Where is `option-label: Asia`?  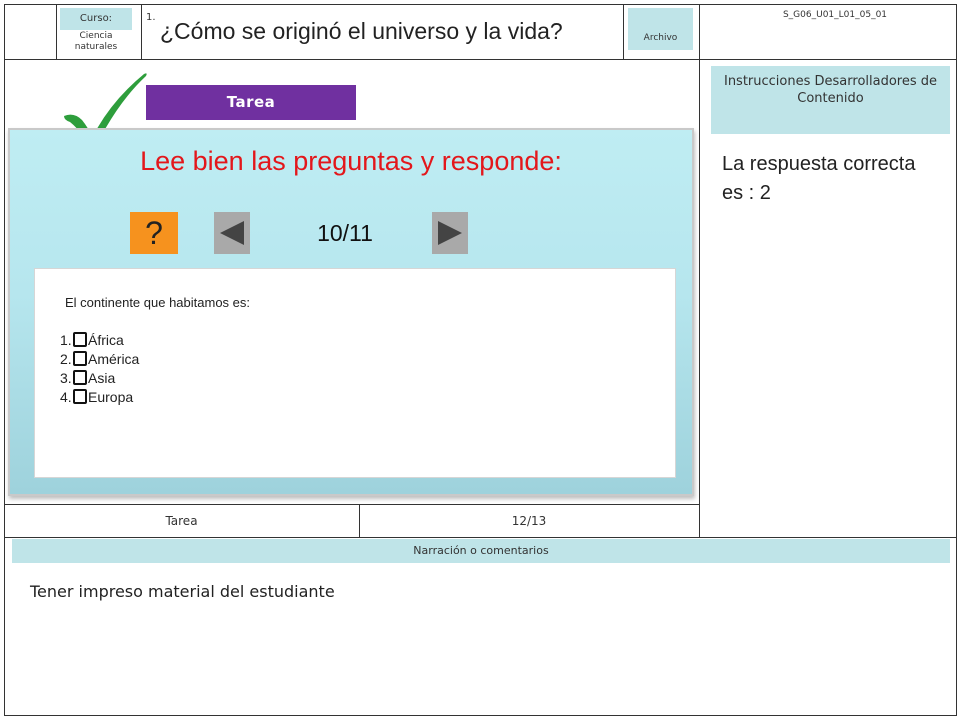 option-label: Asia is located at coordinates (102, 378).